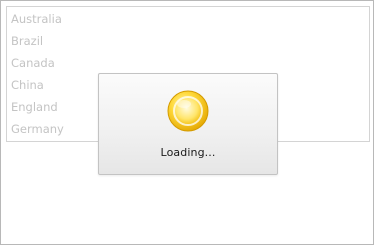  What do you see at coordinates (188, 111) in the screenshot?
I see `loading-spinner-icon` at bounding box center [188, 111].